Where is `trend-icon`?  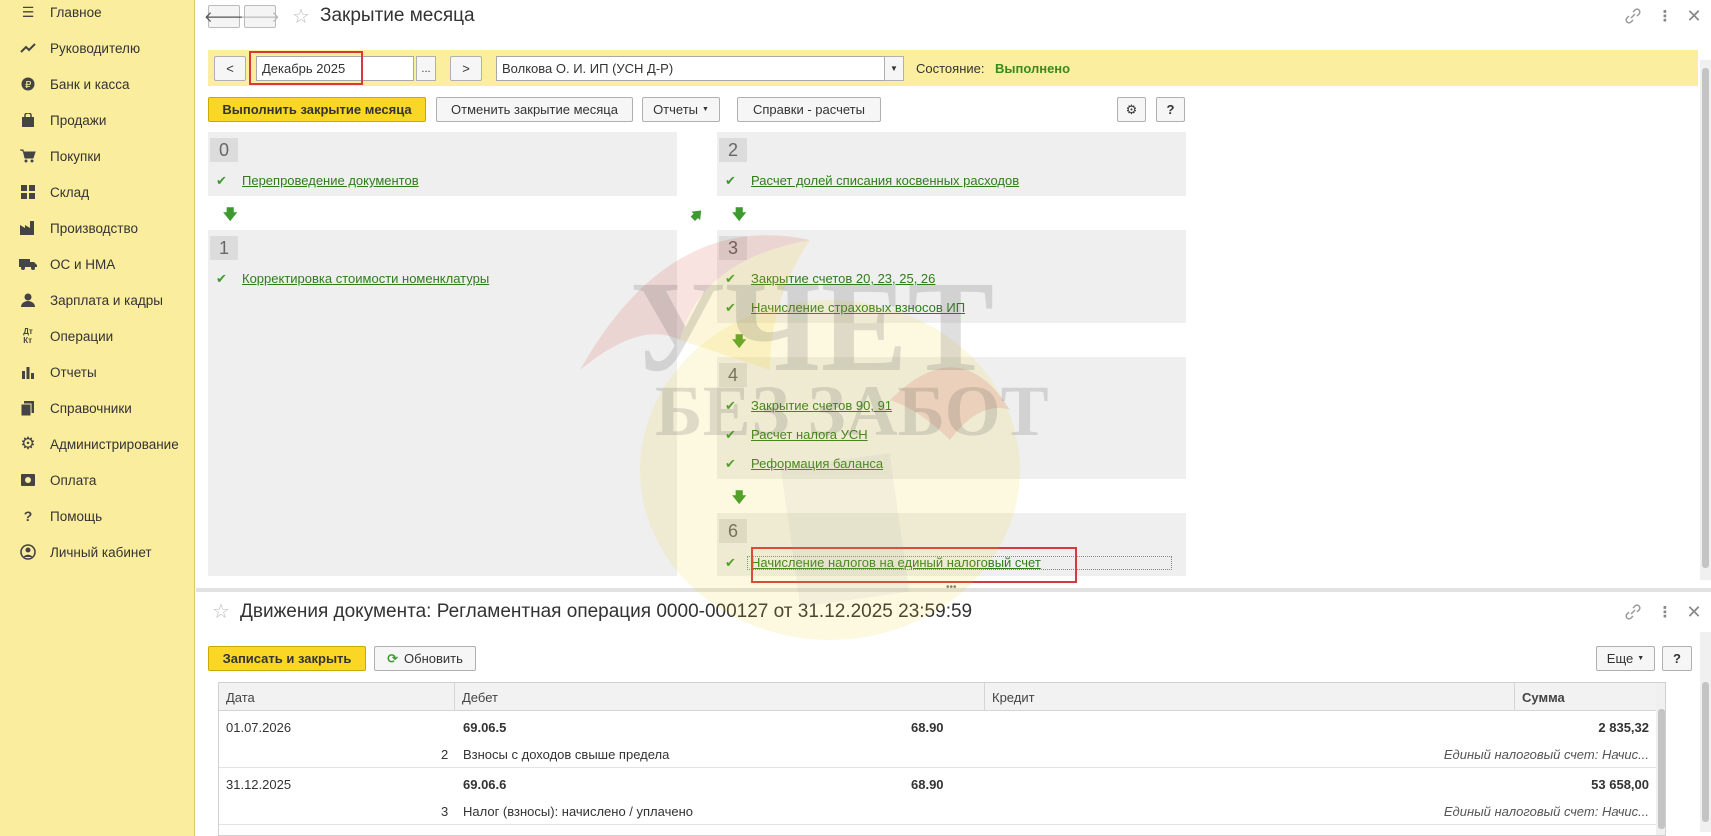 trend-icon is located at coordinates (28, 48).